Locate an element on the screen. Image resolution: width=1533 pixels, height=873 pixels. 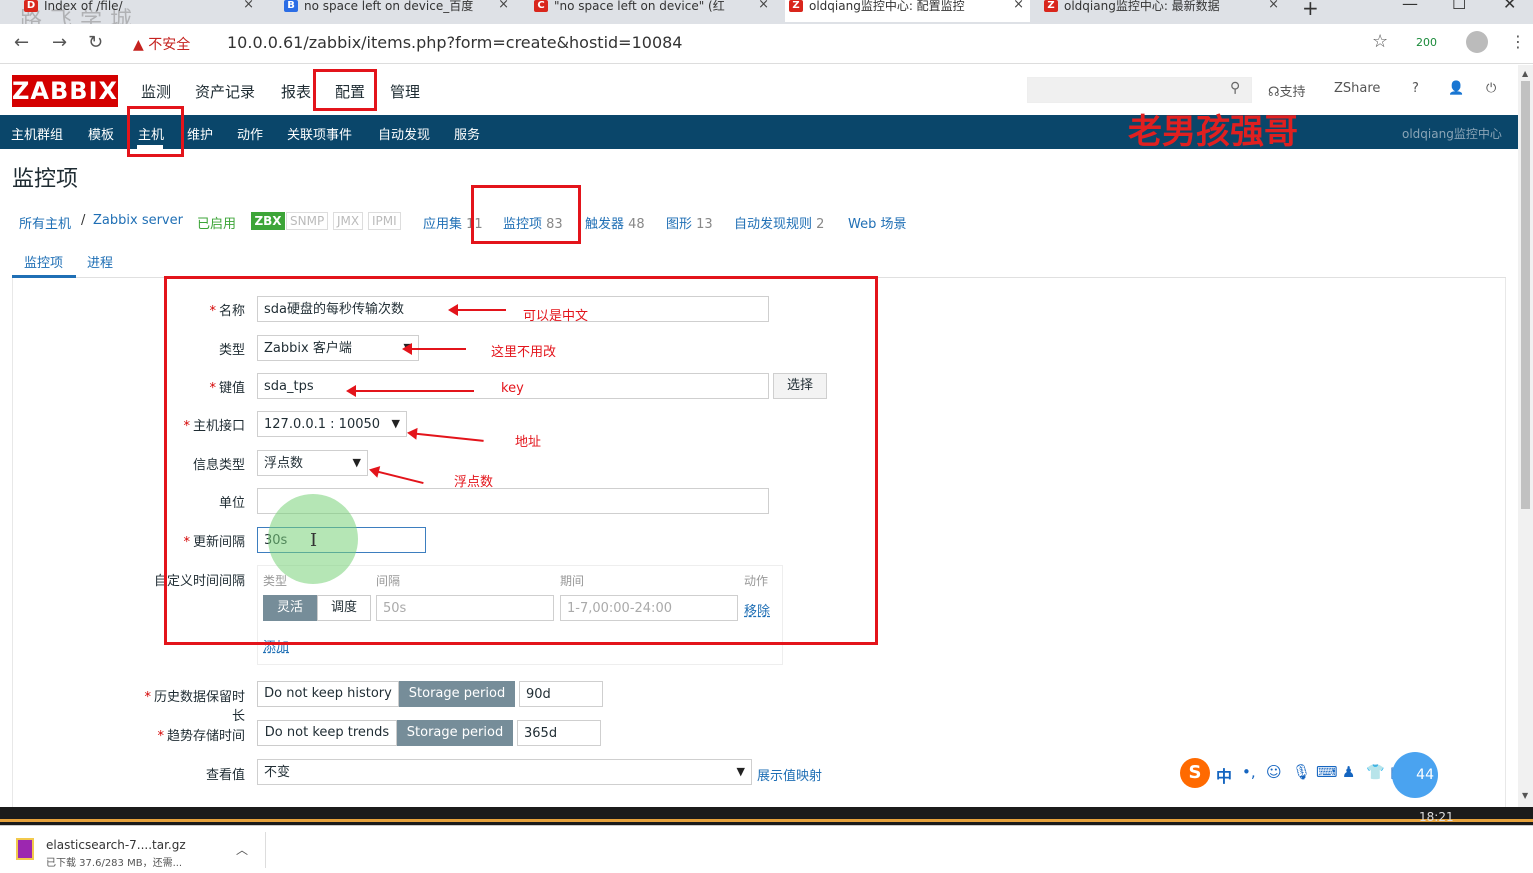
minimize-icon: — is located at coordinates (1410, 6).